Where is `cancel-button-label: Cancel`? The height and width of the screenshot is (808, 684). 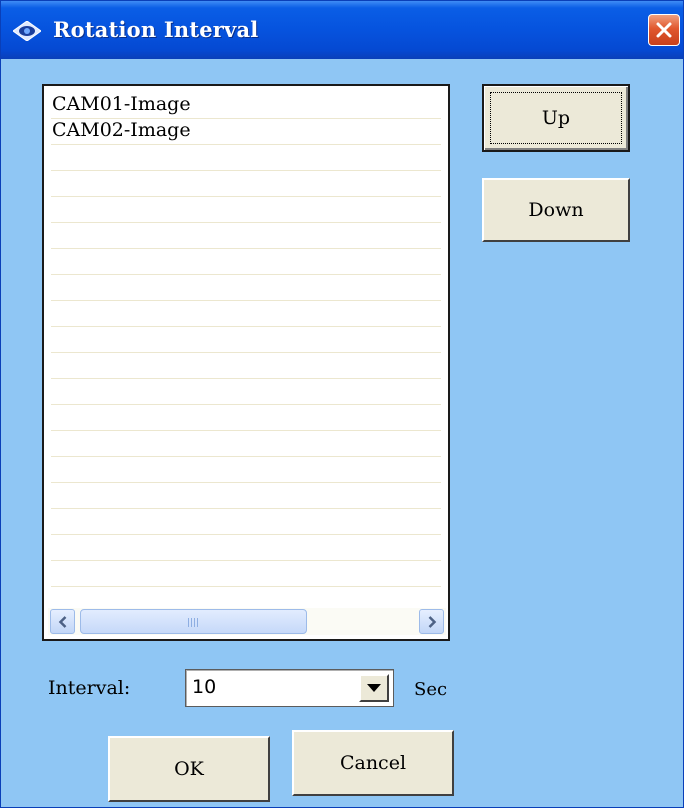 cancel-button-label: Cancel is located at coordinates (373, 763).